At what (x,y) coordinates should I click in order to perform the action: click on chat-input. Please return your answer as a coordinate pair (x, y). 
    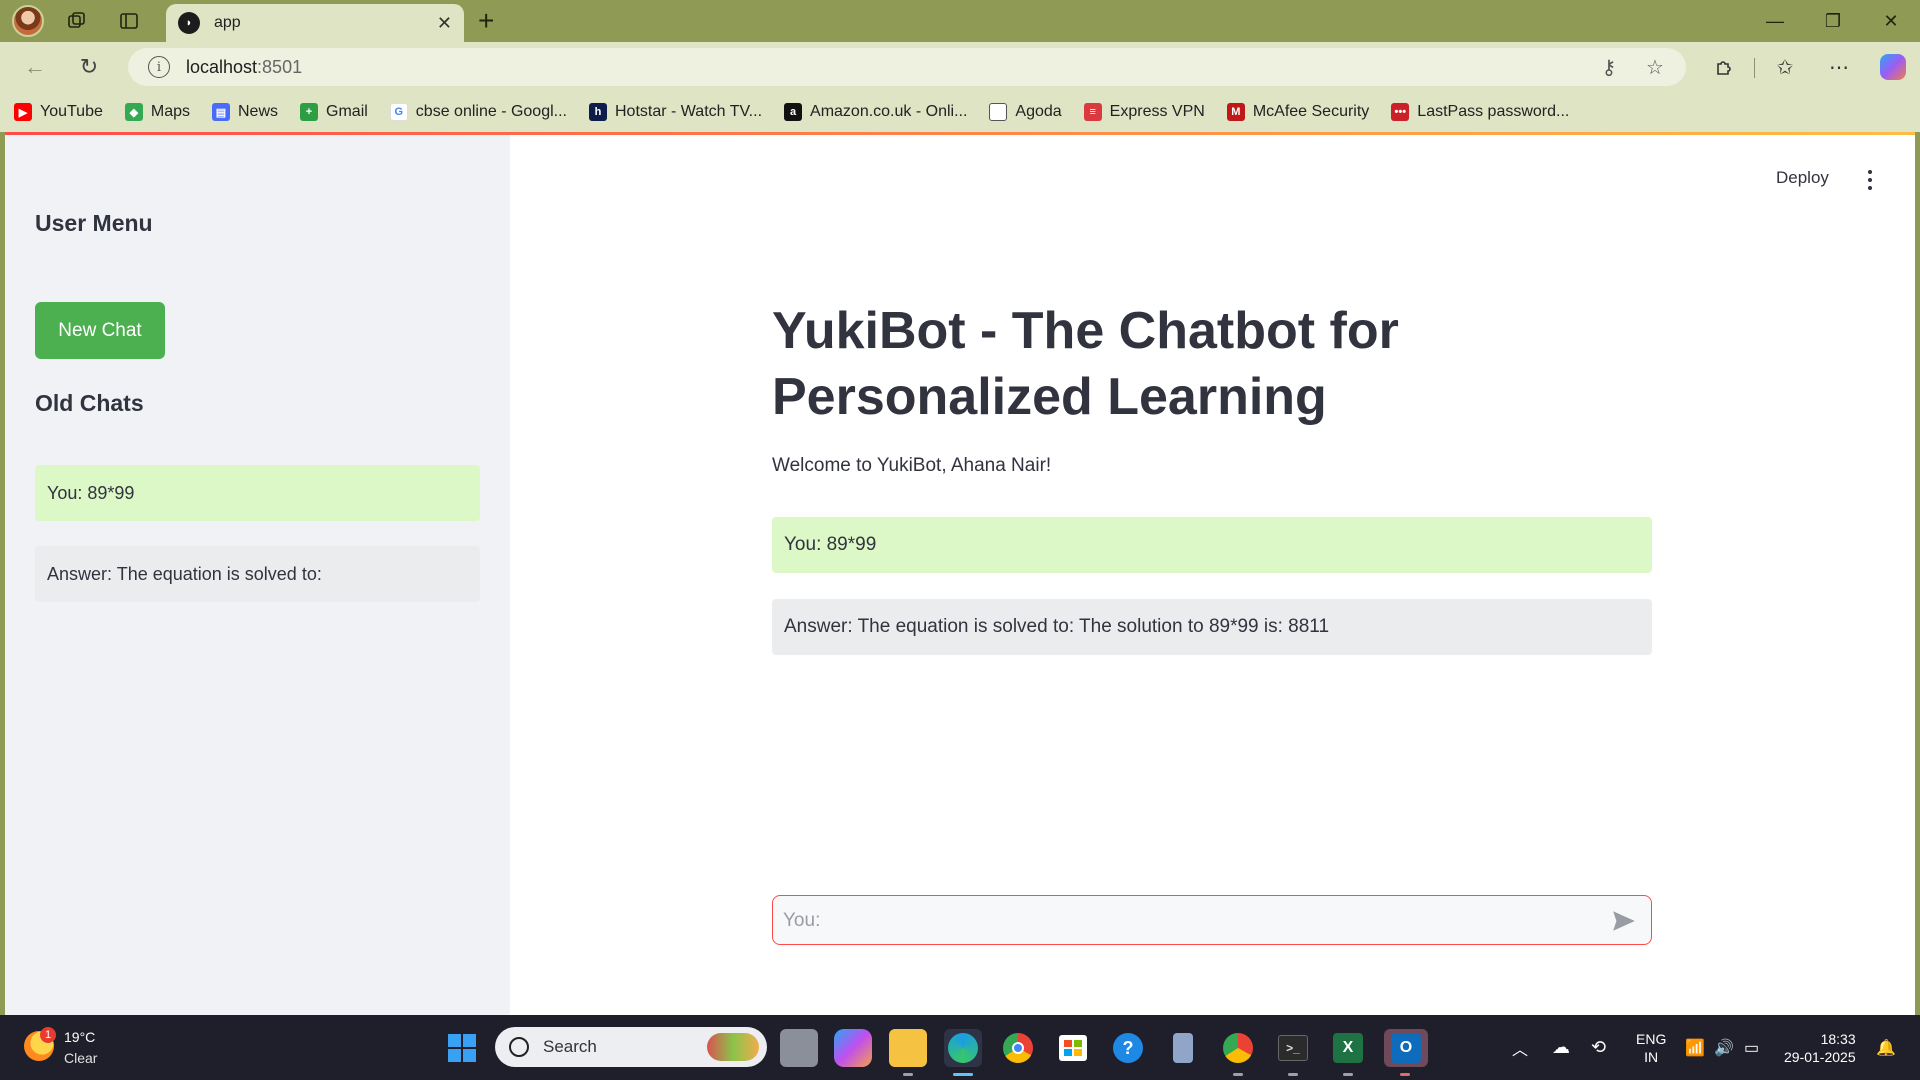
    Looking at the image, I should click on (1183, 921).